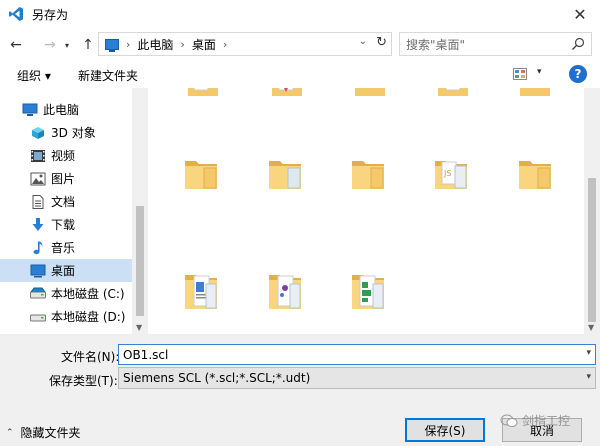  I want to click on sidebar-item-music: 音乐, so click(66, 247).